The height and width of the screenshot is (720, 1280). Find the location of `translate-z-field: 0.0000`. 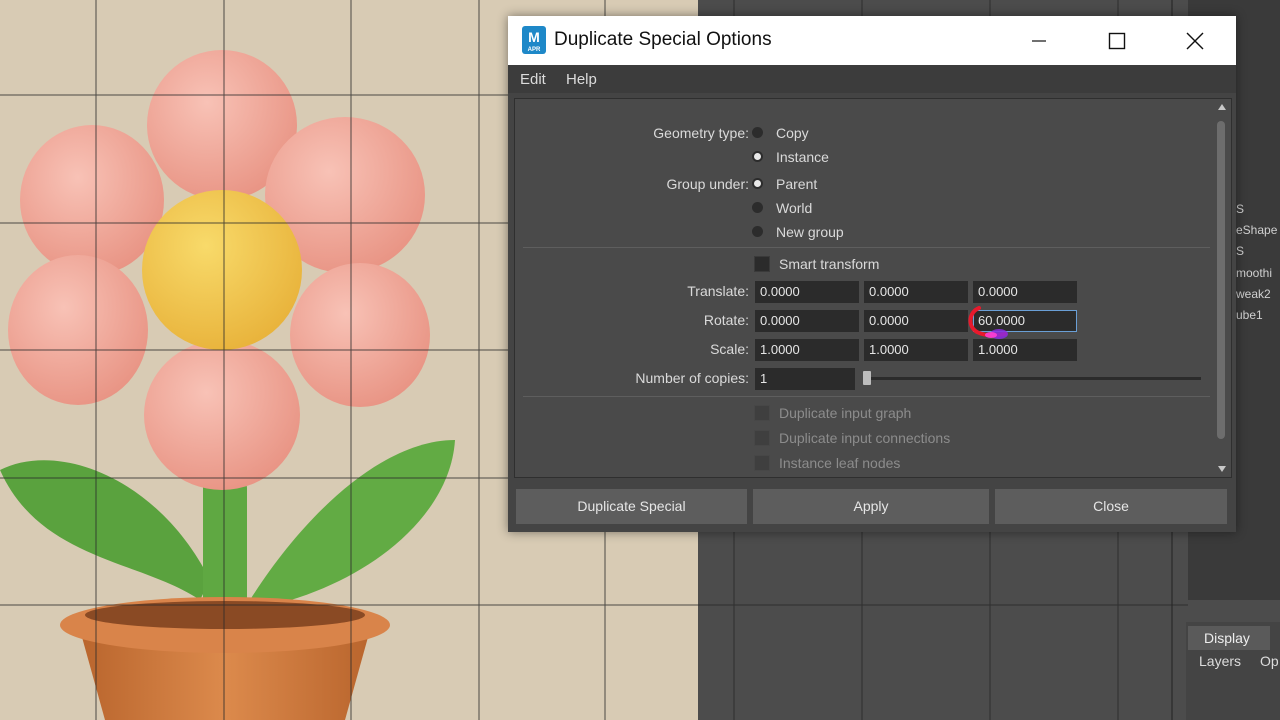

translate-z-field: 0.0000 is located at coordinates (1025, 292).